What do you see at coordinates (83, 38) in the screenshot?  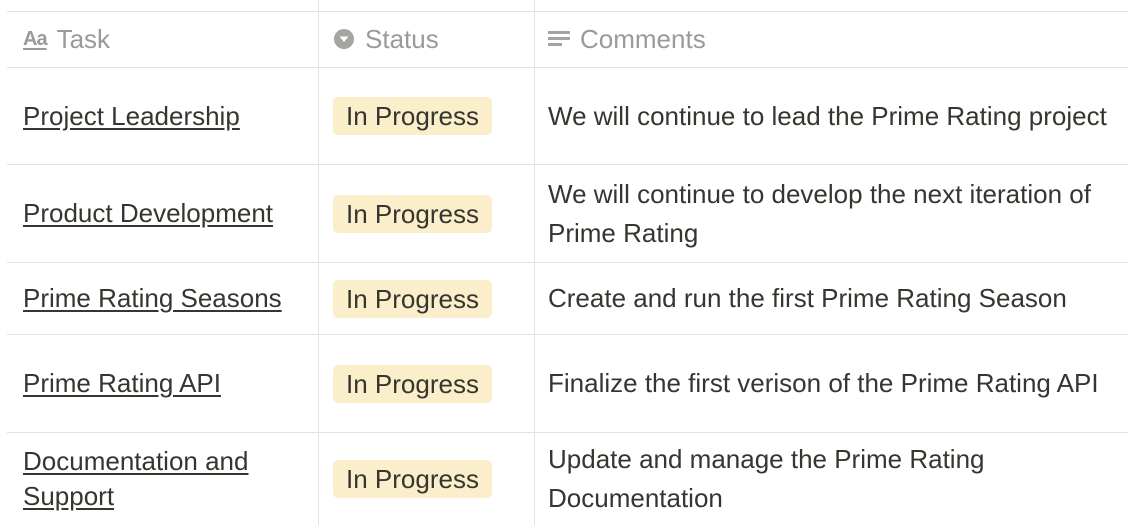 I see `column-header-label: Task` at bounding box center [83, 38].